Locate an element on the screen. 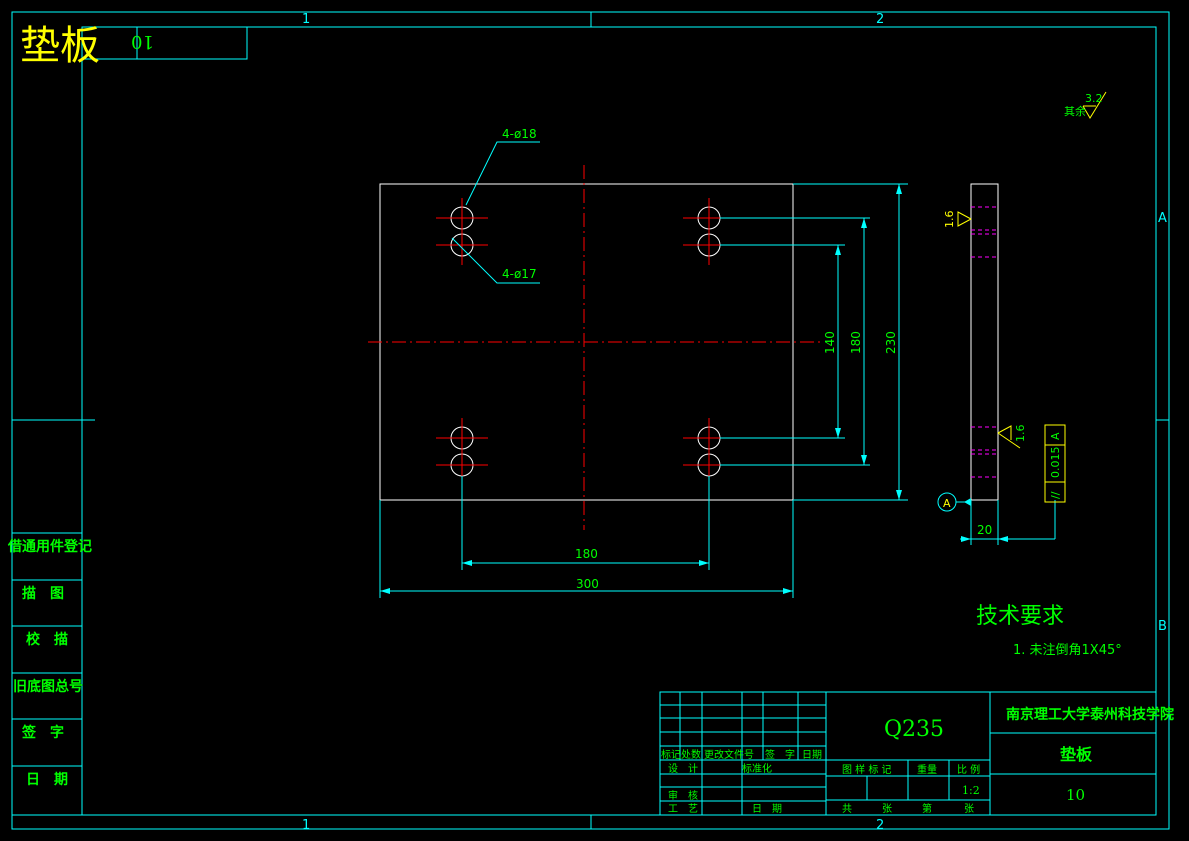 This screenshot has height=841, width=1189. title-total: 共 is located at coordinates (847, 809).